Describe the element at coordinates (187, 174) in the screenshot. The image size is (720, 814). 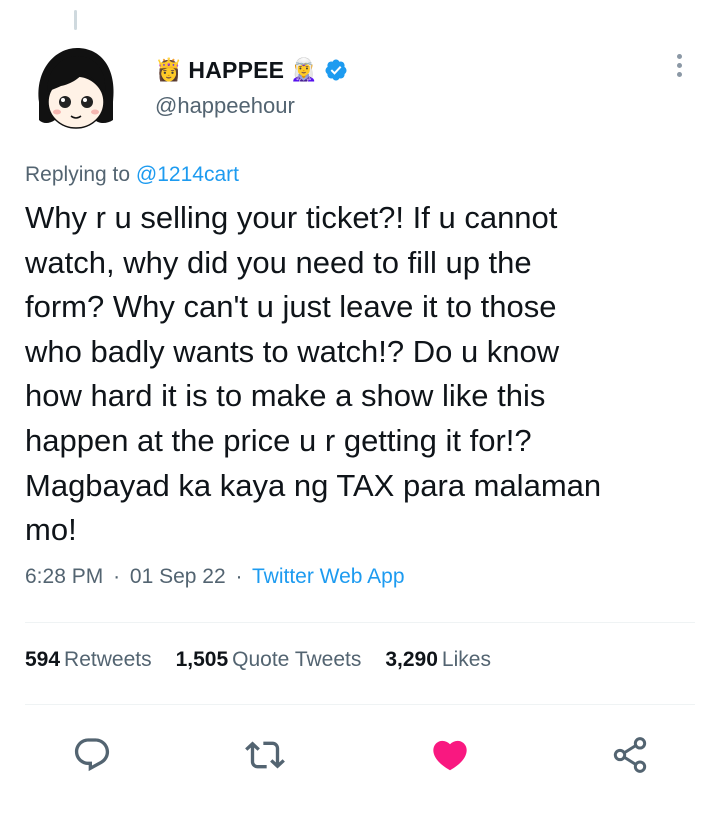
I see `replying-to-handle-link: @1214cart` at that location.